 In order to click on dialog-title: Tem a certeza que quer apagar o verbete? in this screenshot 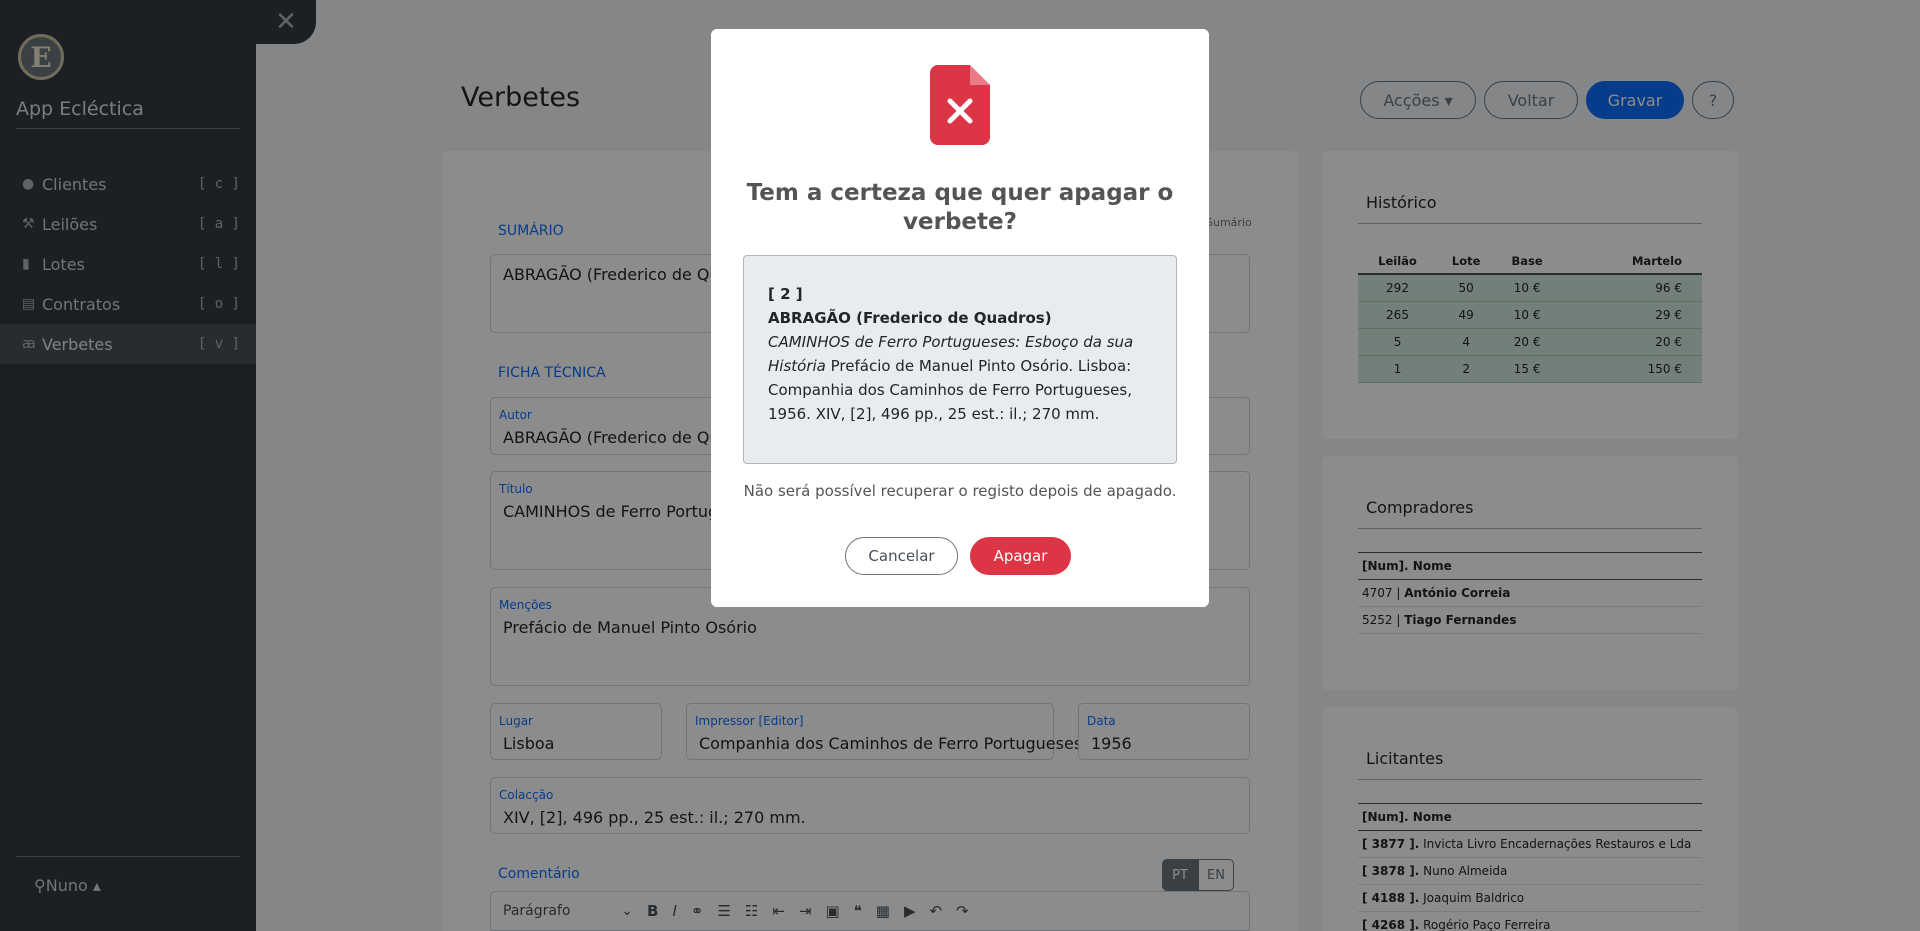, I will do `click(960, 207)`.